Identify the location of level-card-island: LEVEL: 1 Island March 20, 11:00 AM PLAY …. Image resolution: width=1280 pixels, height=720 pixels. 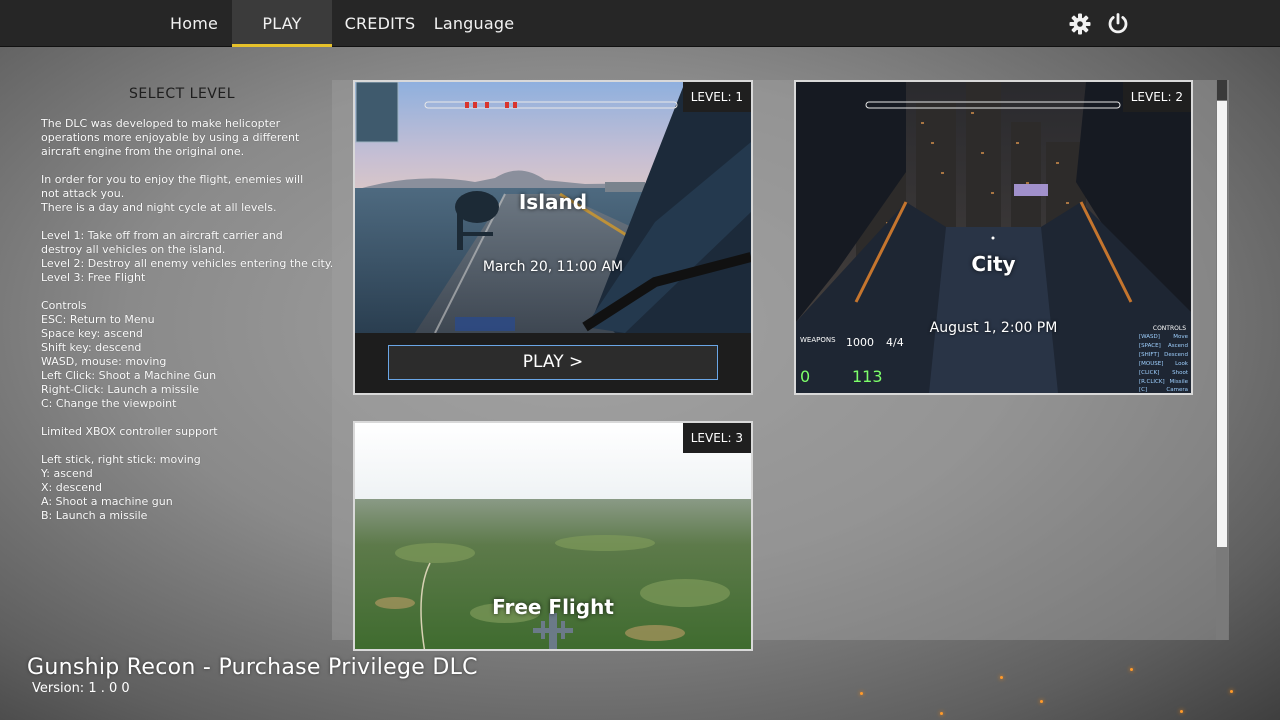
(553, 237).